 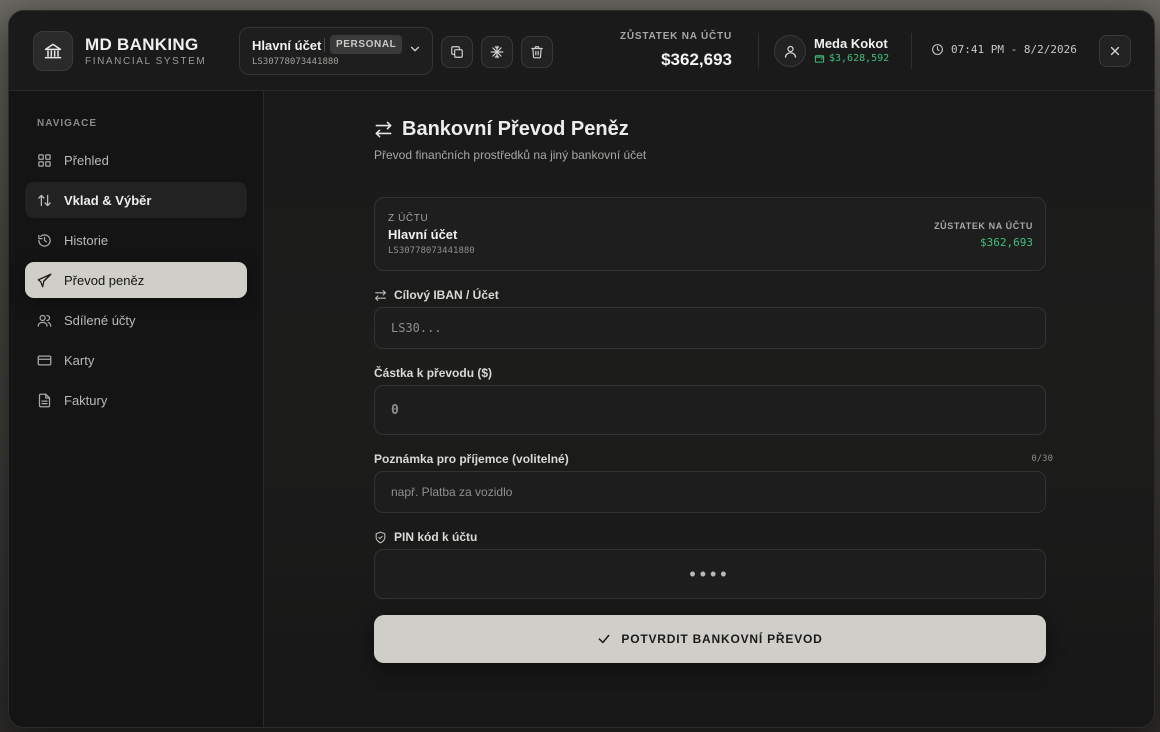 I want to click on clock: 07:41 PM - 8/2/2026, so click(x=1004, y=49).